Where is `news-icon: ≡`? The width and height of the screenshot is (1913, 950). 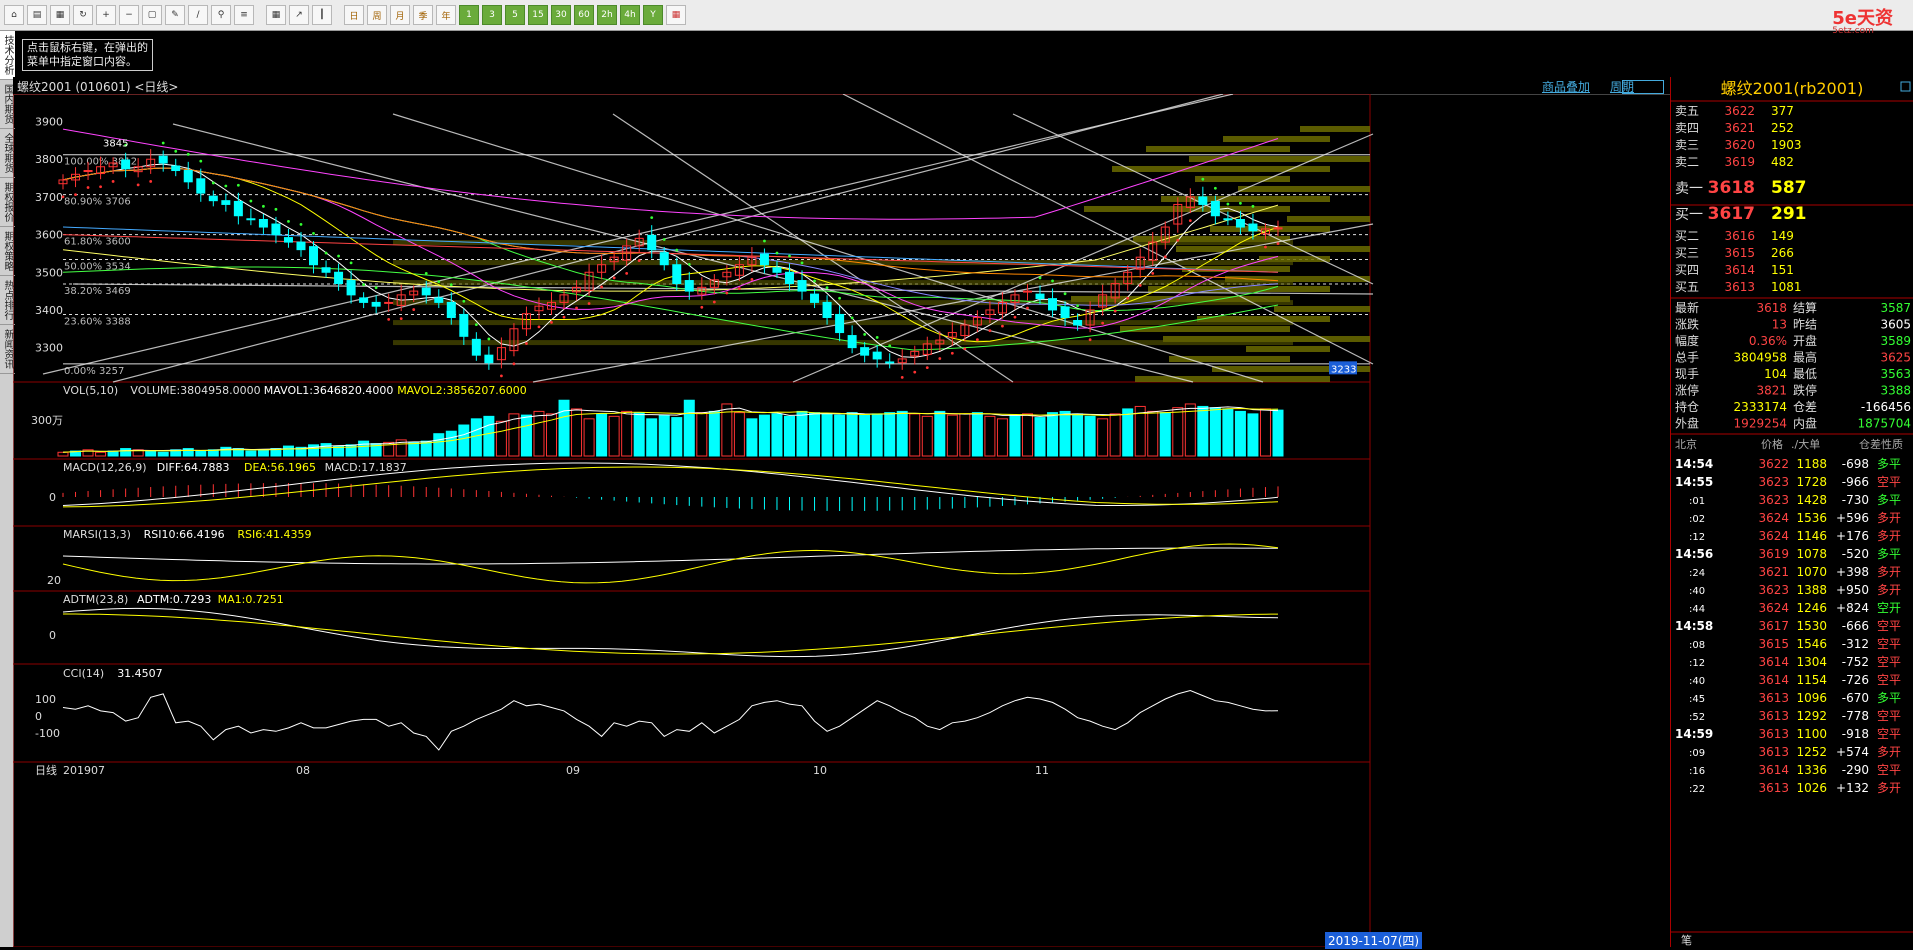 news-icon: ≡ is located at coordinates (244, 15).